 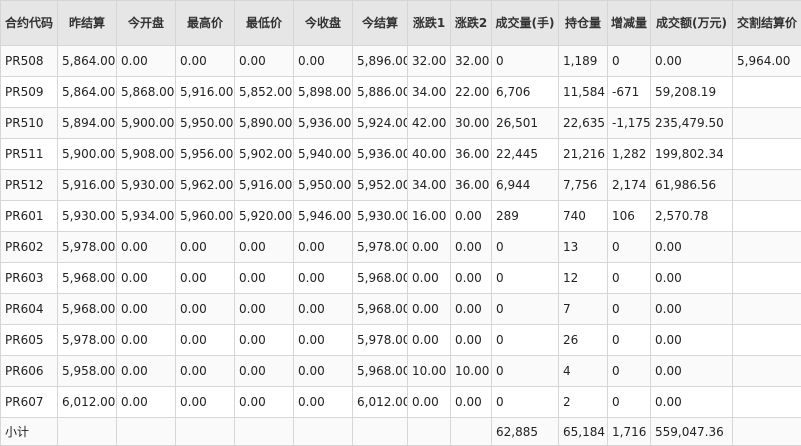 I want to click on table-cell: 5,964.00, so click(x=766, y=61).